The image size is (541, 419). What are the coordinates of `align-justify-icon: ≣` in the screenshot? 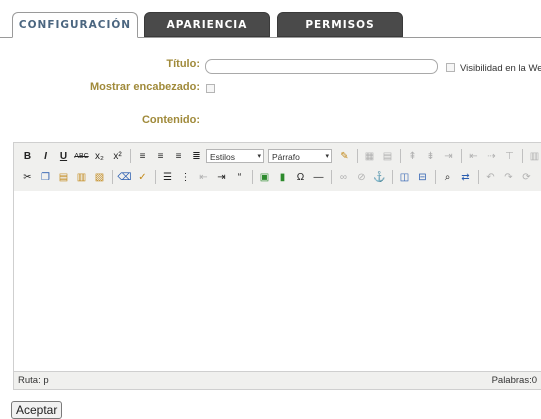 It's located at (196, 156).